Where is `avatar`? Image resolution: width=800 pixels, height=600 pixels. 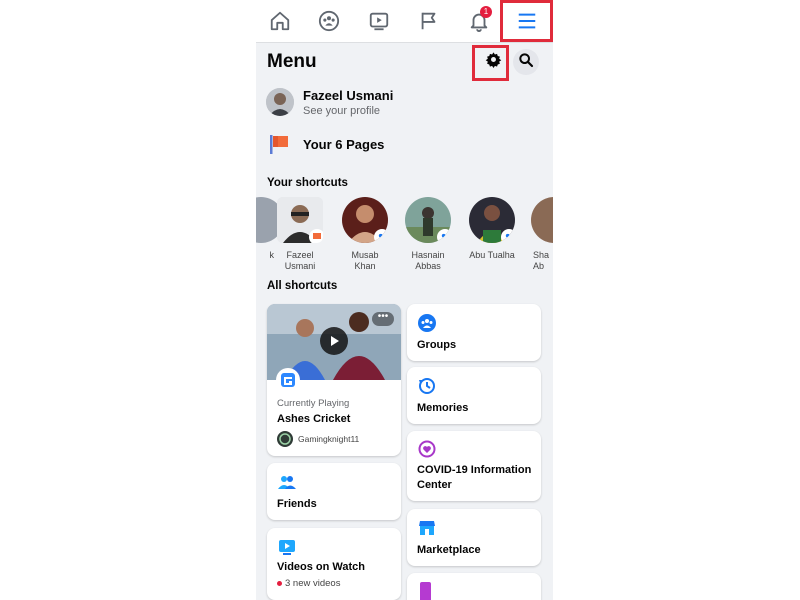 avatar is located at coordinates (280, 102).